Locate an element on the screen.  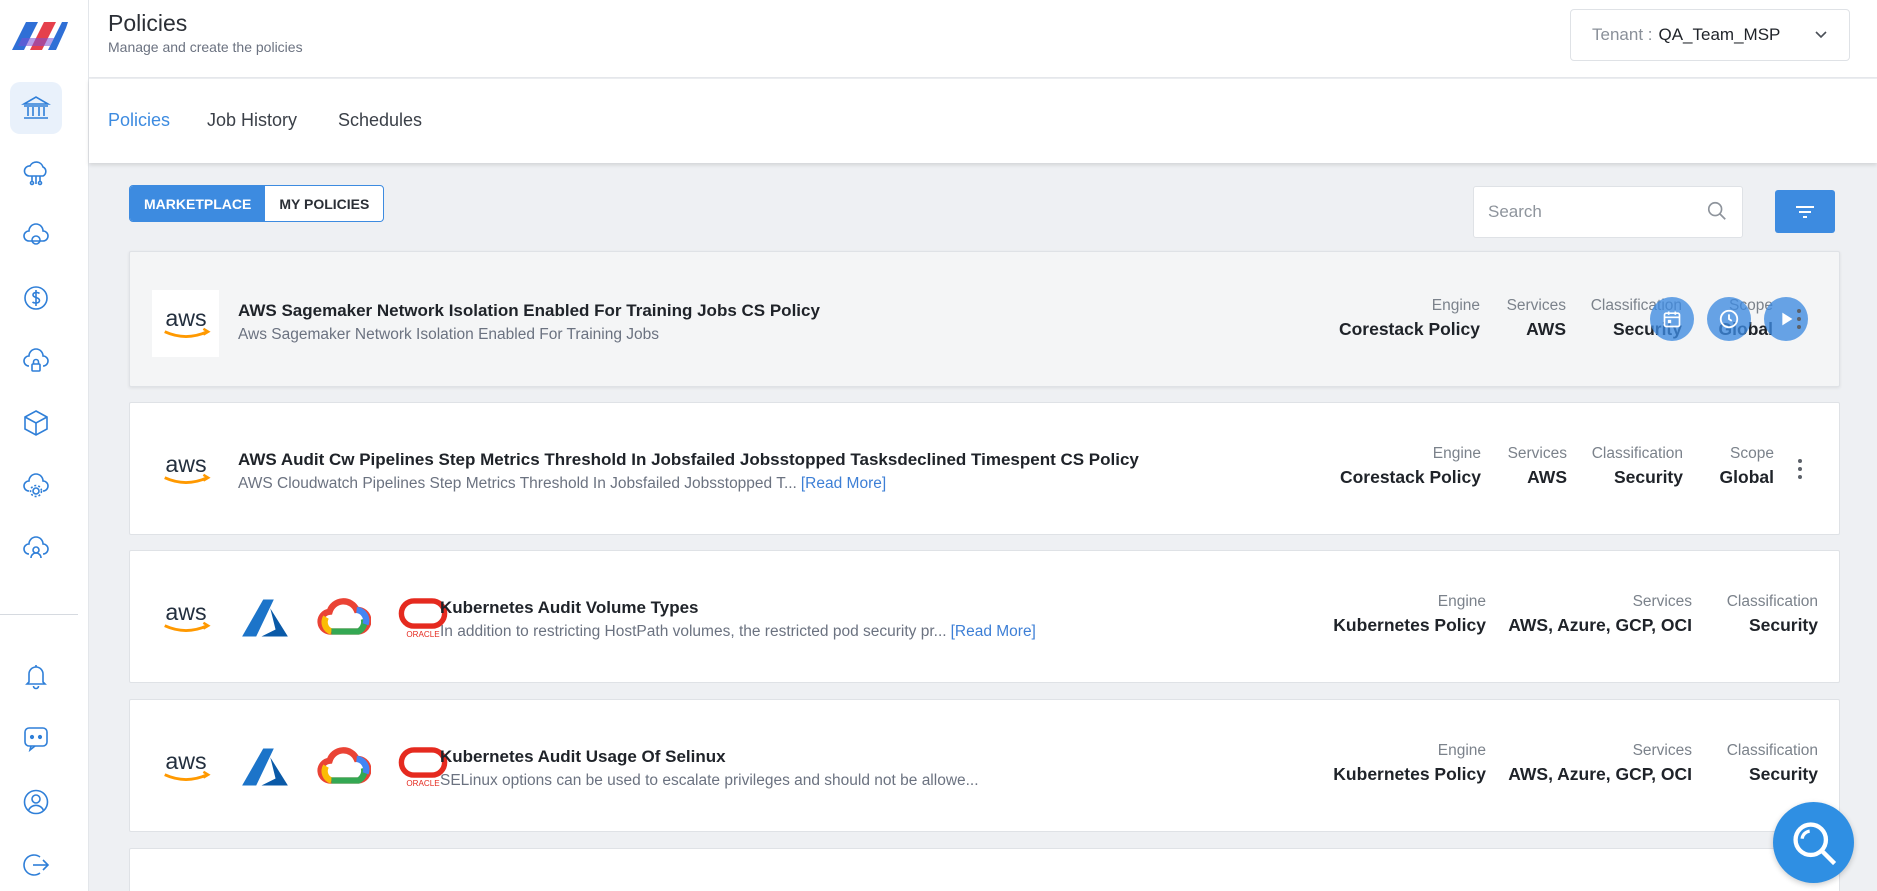
chat-icon is located at coordinates (36, 740).